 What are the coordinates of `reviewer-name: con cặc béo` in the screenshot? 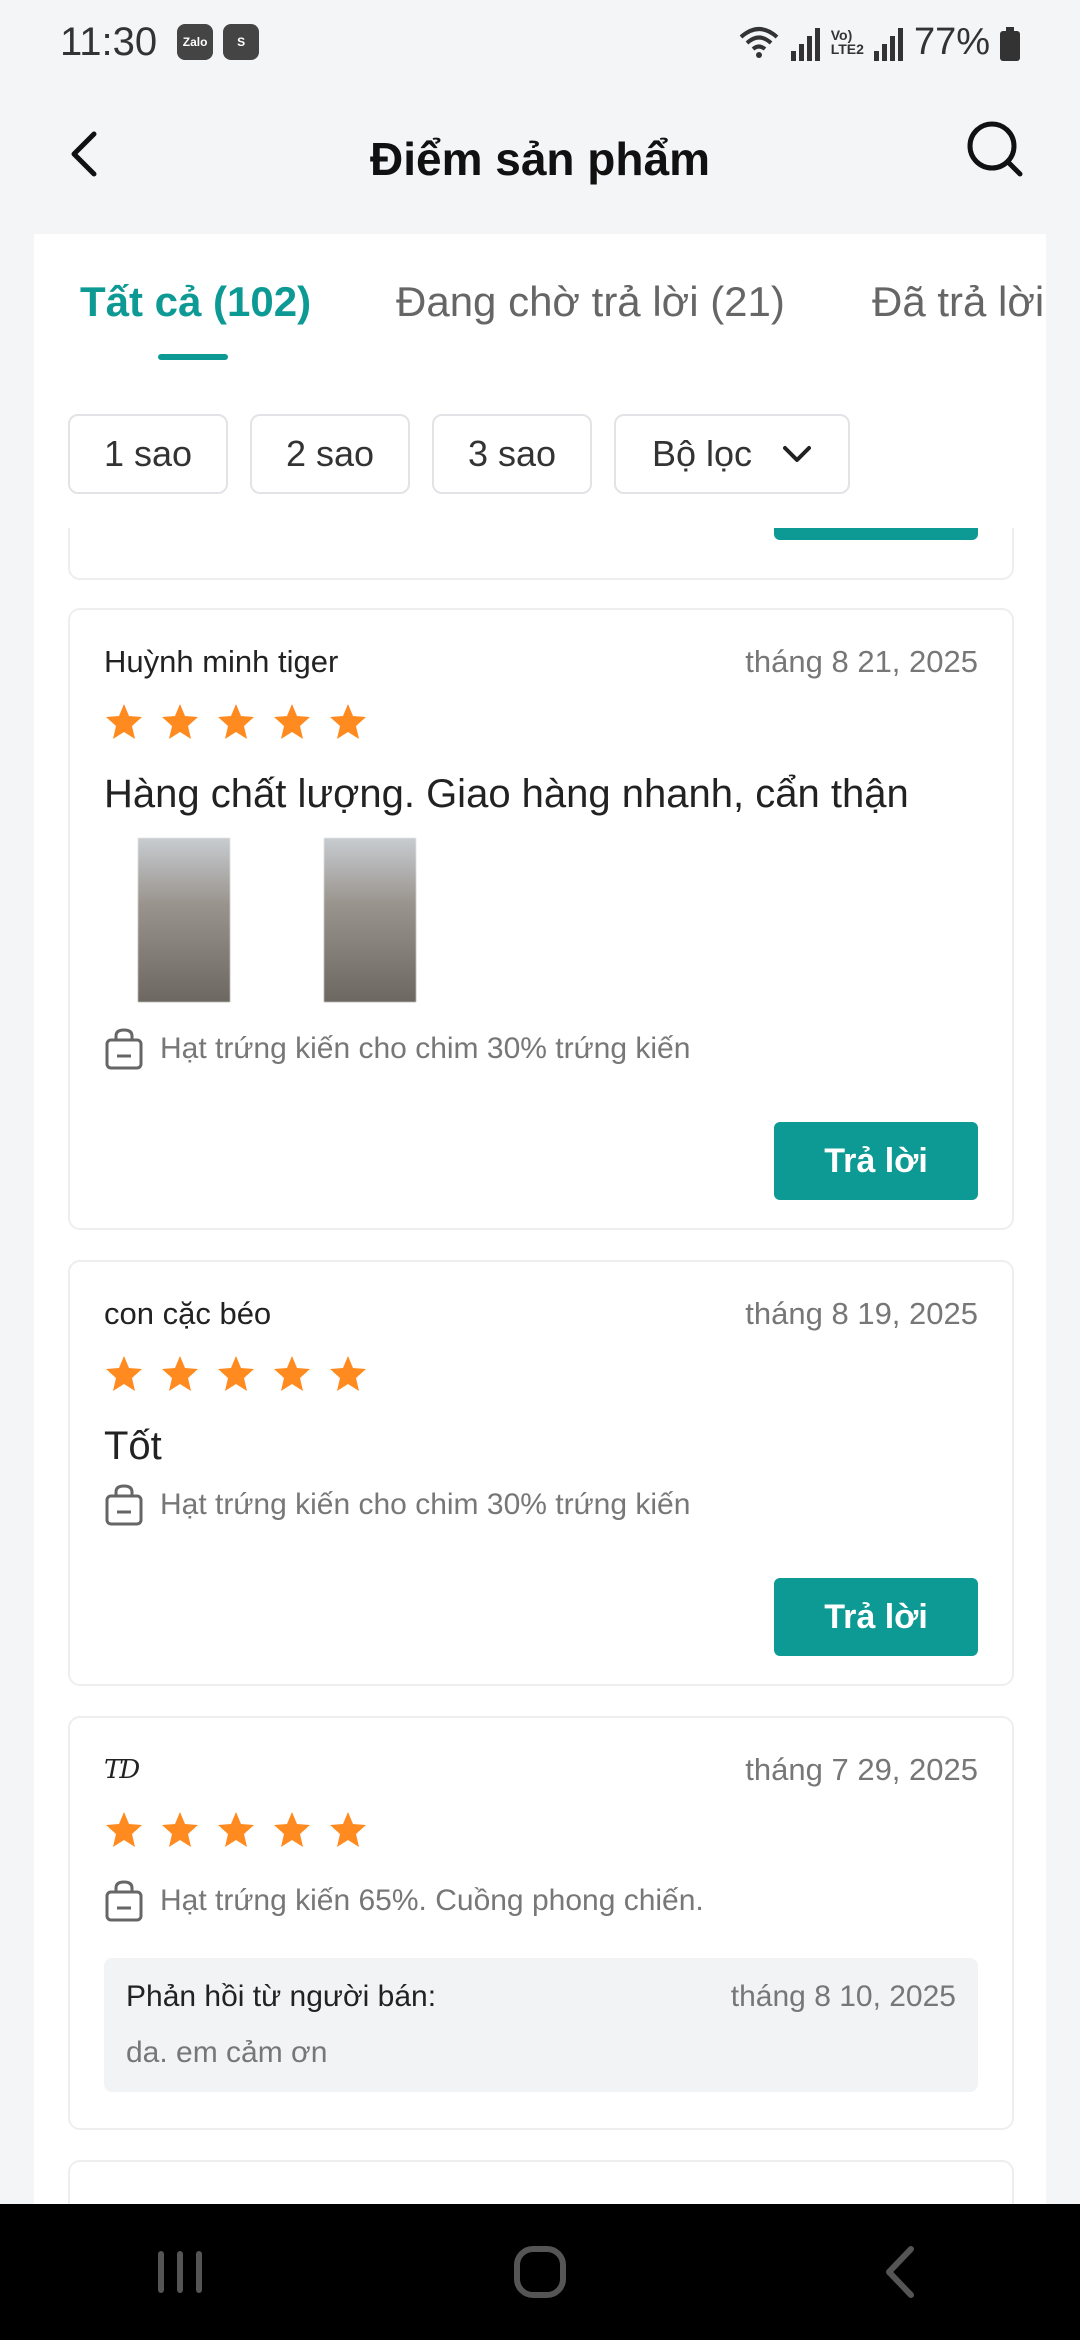 It's located at (188, 1313).